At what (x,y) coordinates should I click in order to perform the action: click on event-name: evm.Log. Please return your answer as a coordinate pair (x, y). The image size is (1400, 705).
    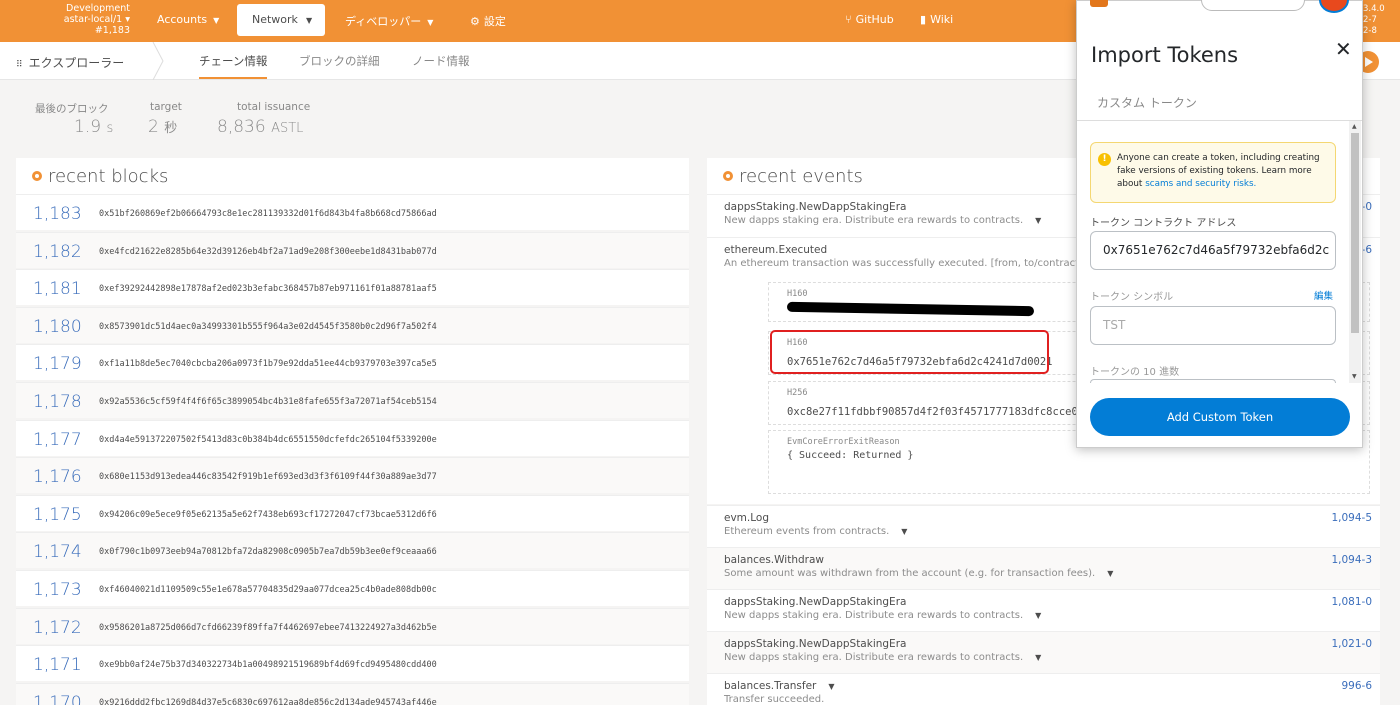
    Looking at the image, I should click on (746, 518).